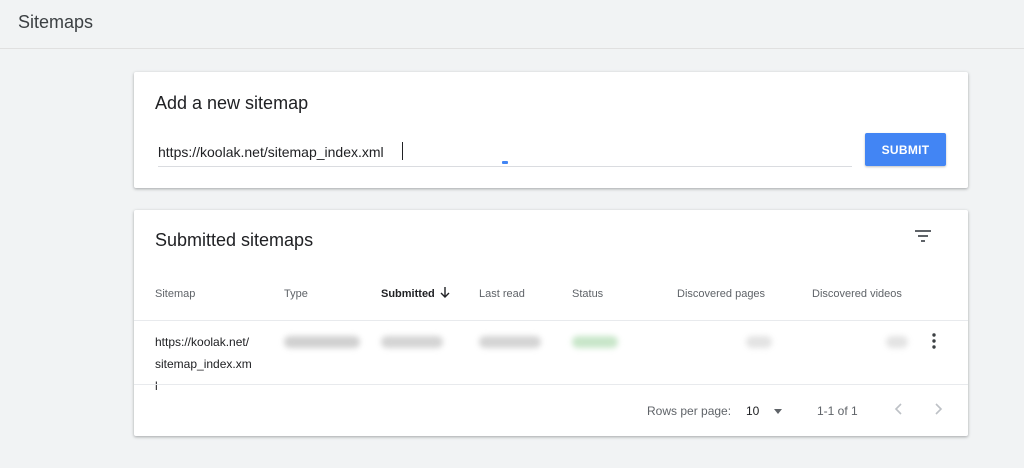  Describe the element at coordinates (408, 294) in the screenshot. I see `column-header-submitted: Submitted` at that location.